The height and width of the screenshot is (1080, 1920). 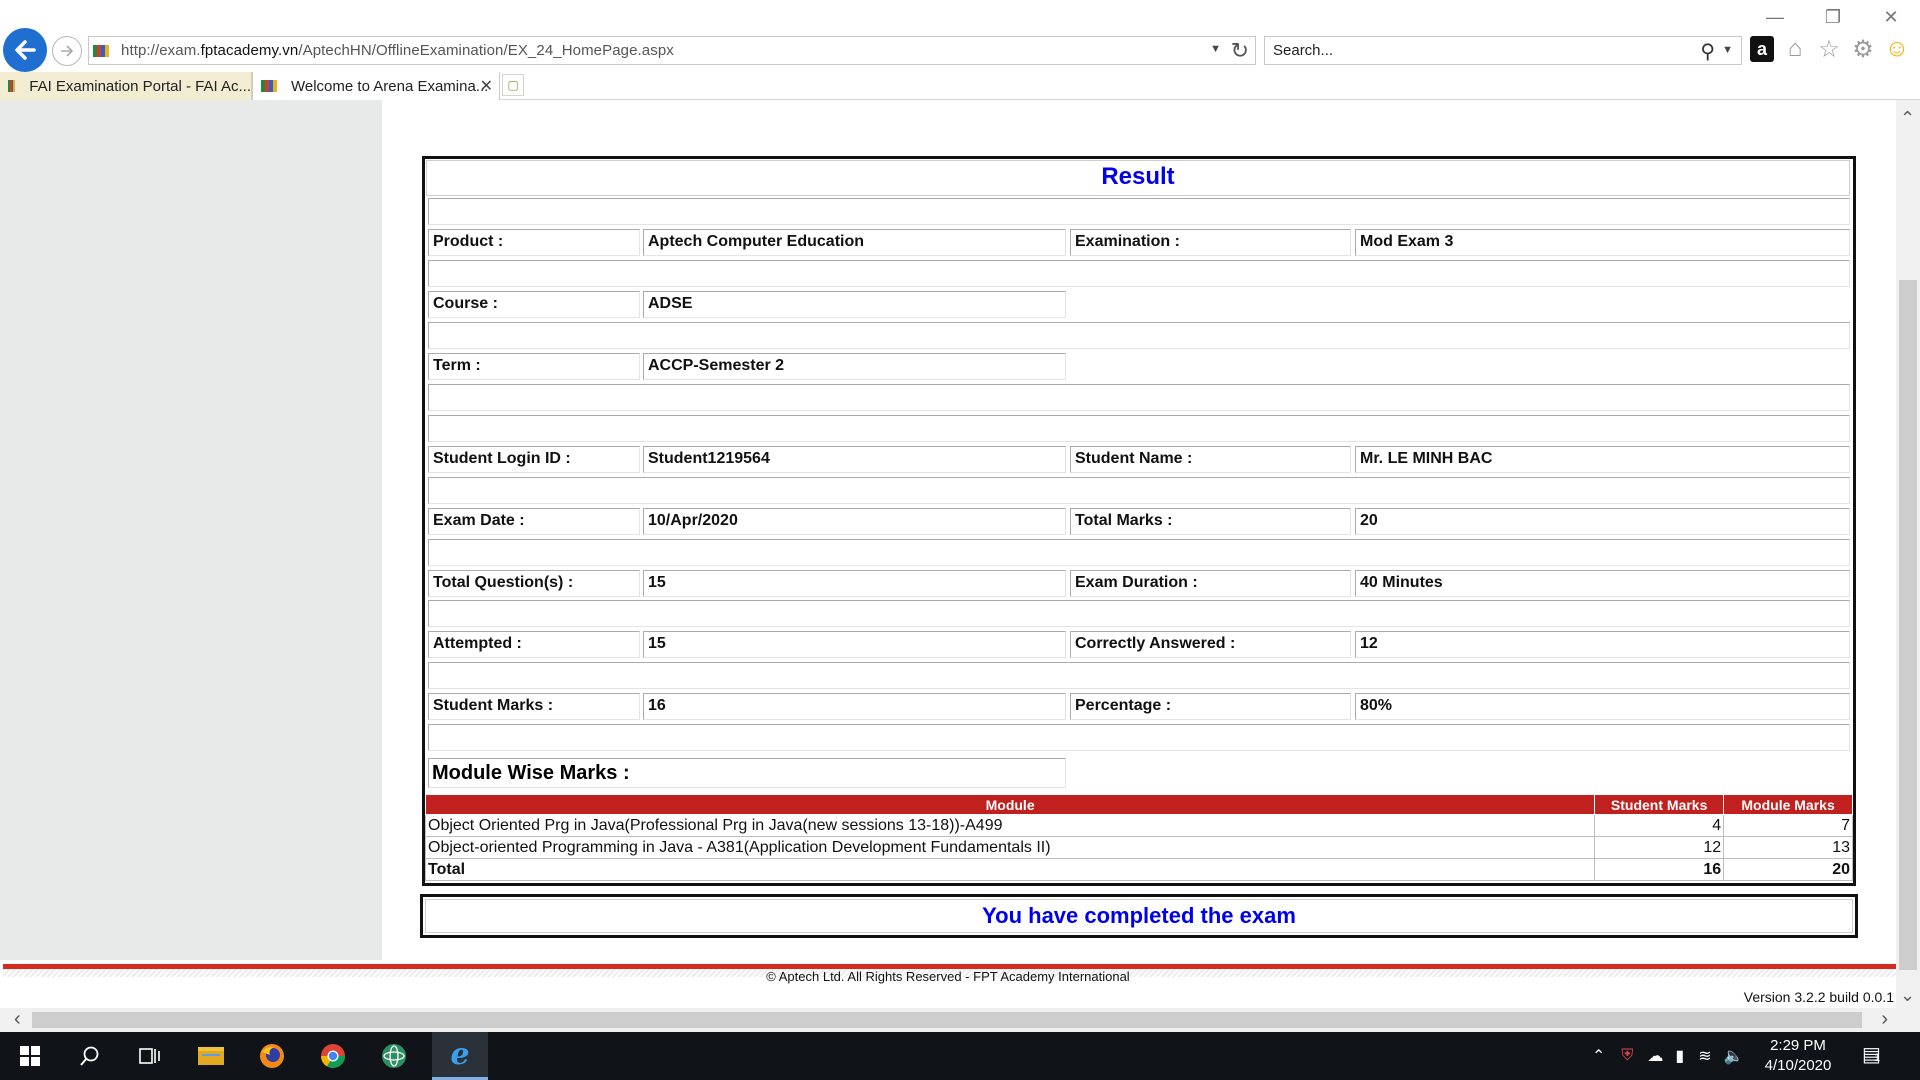 What do you see at coordinates (1818, 997) in the screenshot?
I see `version-text: Version 3.2.2 build 0.0.1` at bounding box center [1818, 997].